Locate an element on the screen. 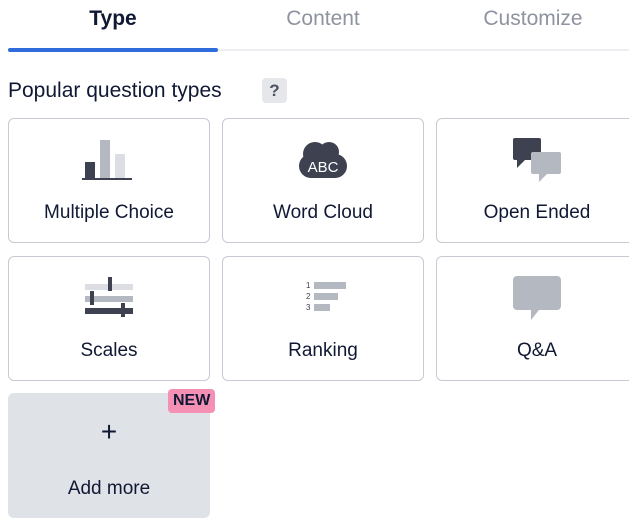 This screenshot has width=629, height=518. add-more-label: Add more is located at coordinates (109, 488).